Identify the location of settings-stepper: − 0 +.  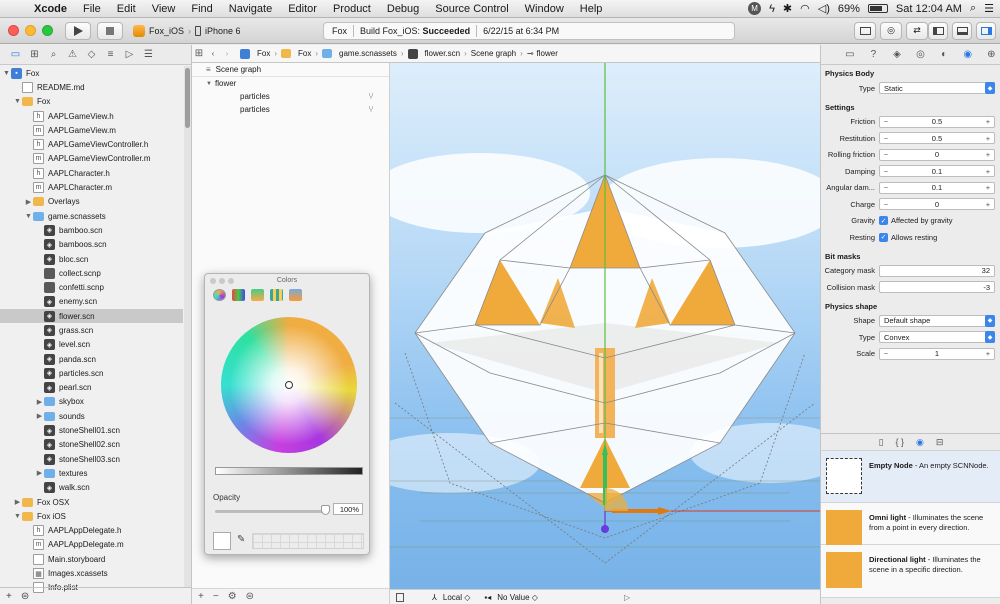
(937, 204).